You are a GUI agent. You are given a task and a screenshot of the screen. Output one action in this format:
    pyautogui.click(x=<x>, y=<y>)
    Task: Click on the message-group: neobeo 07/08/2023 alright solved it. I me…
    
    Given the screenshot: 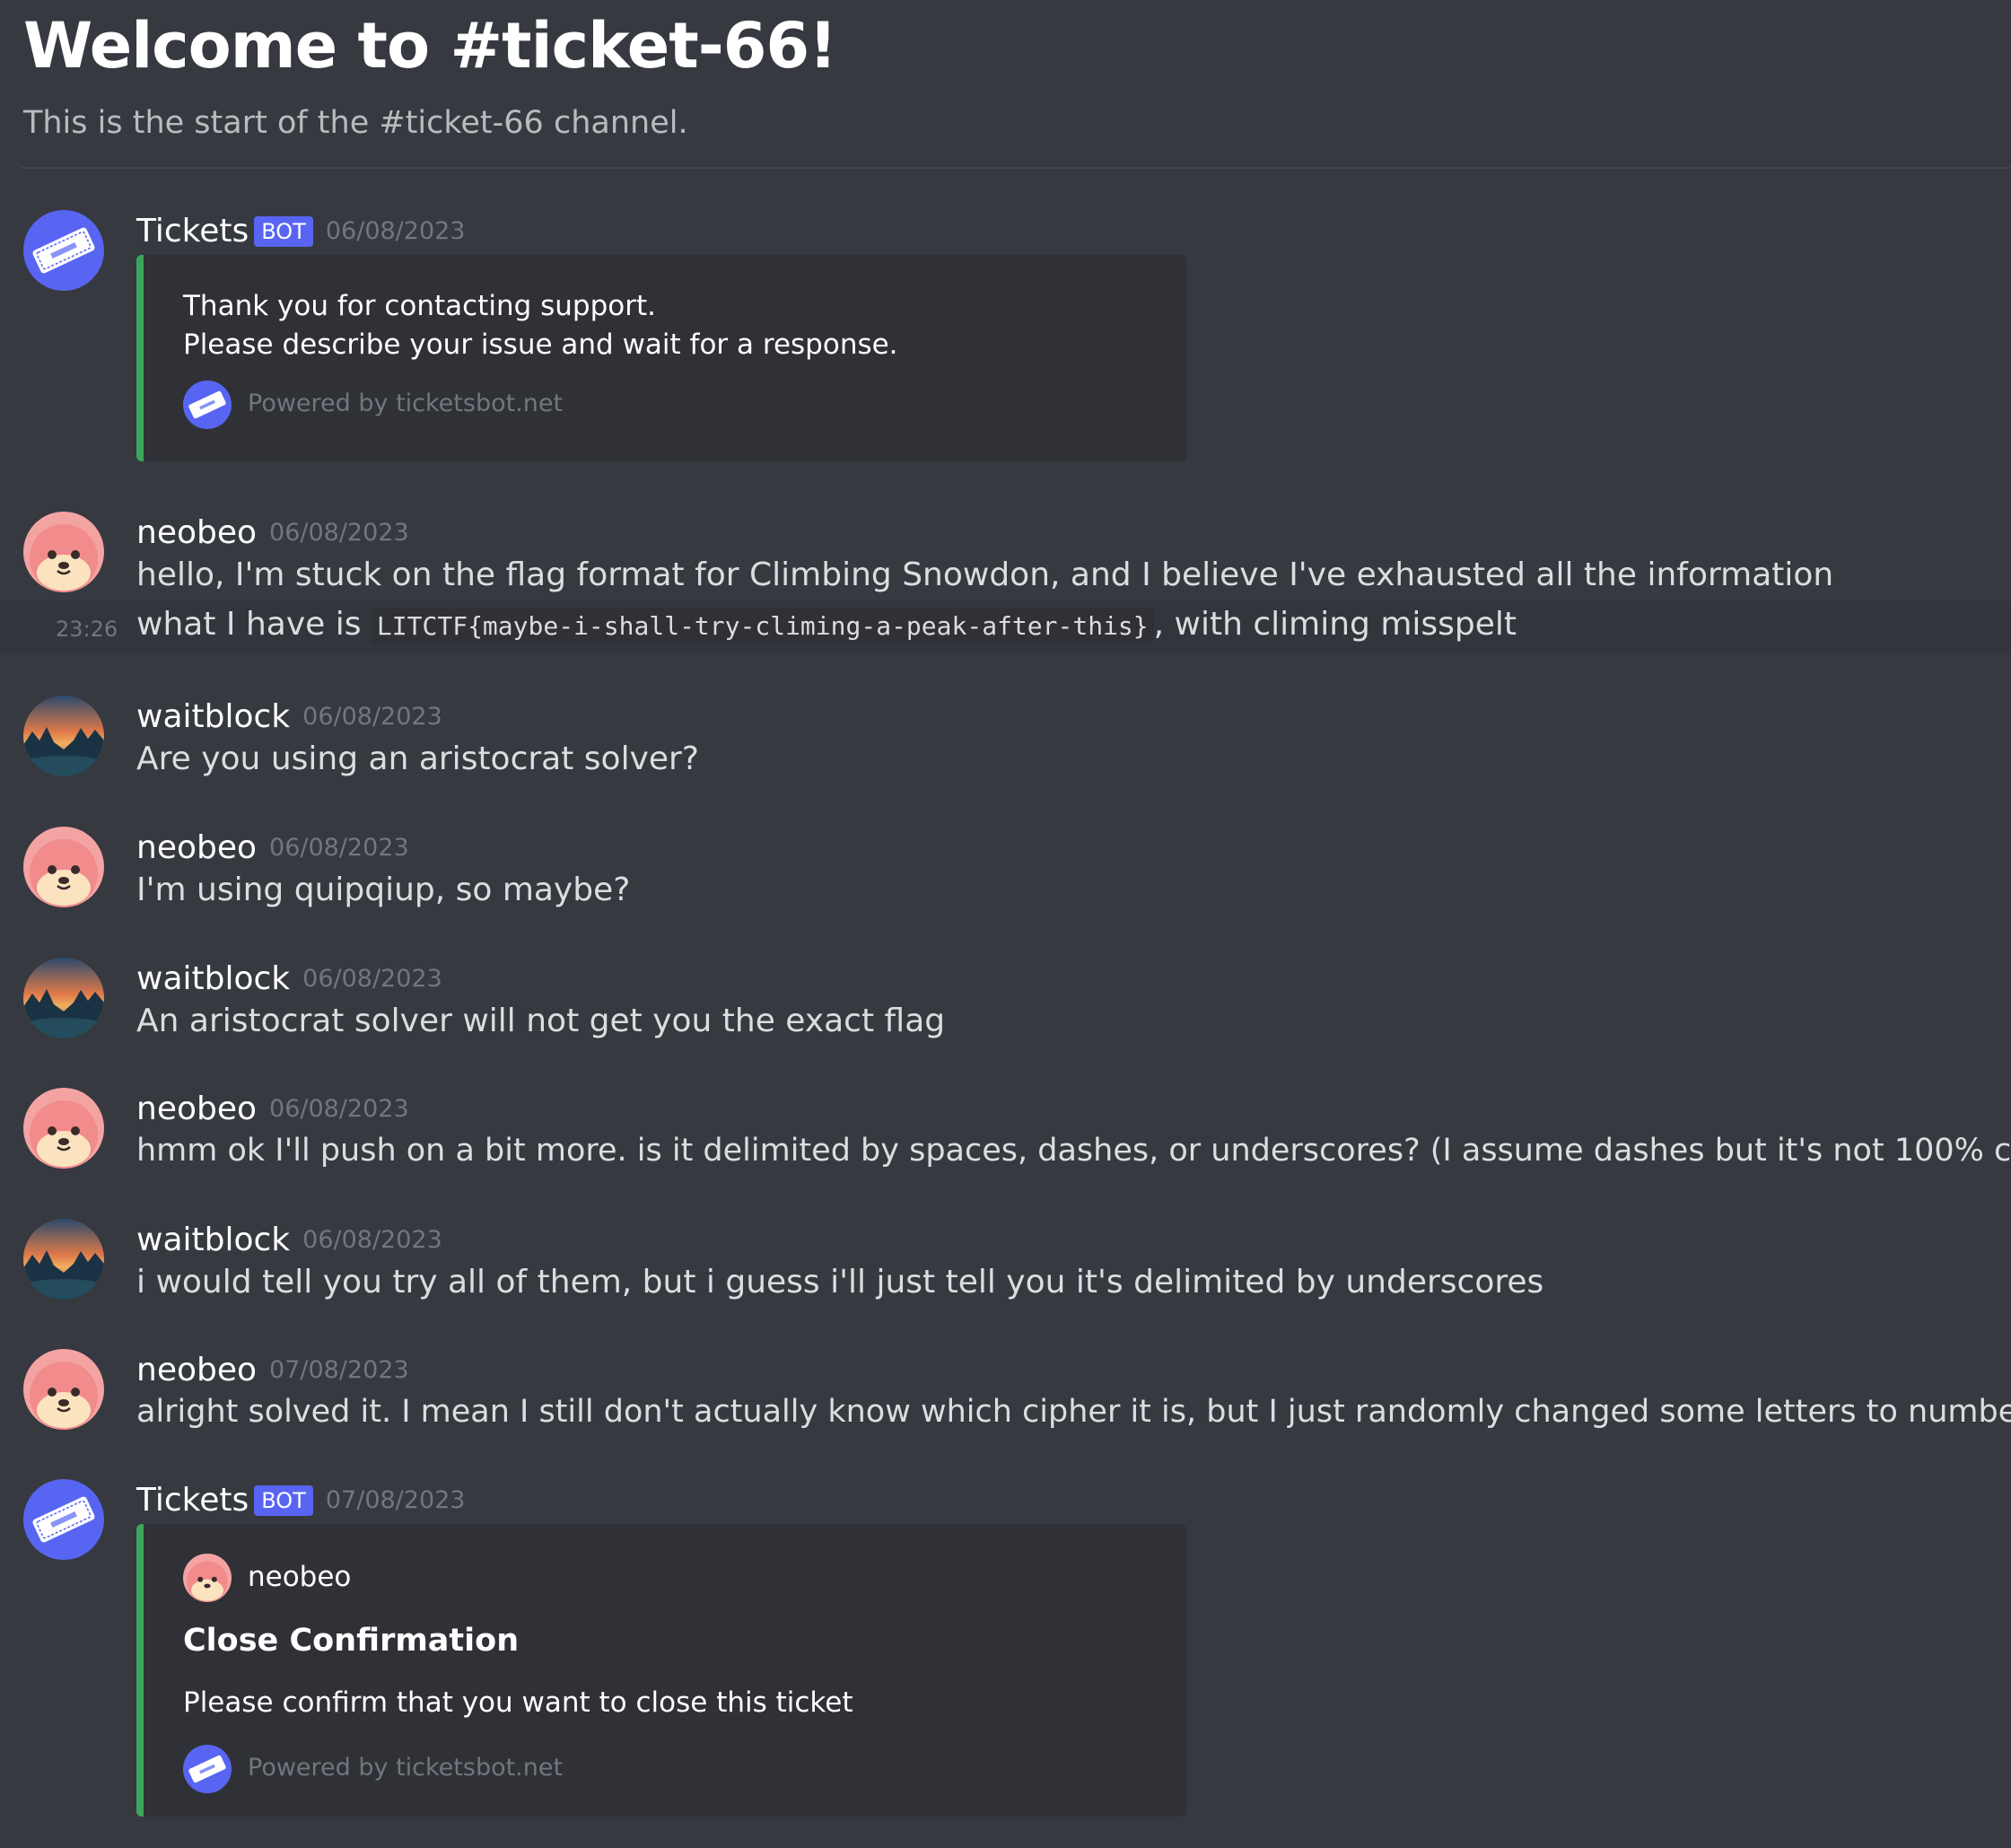 What is the action you would take?
    pyautogui.click(x=1005, y=1398)
    